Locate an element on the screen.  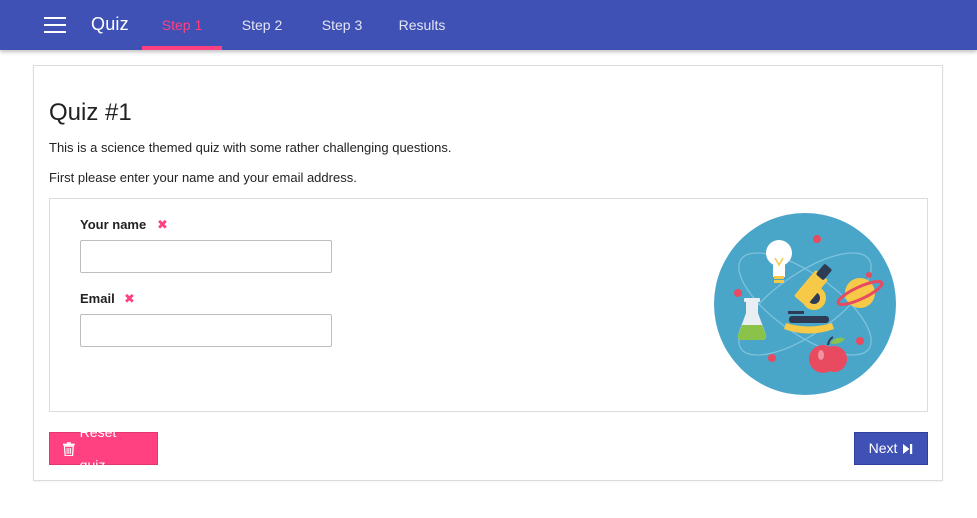
reset-quiz-button: Reset quiz is located at coordinates (103, 448).